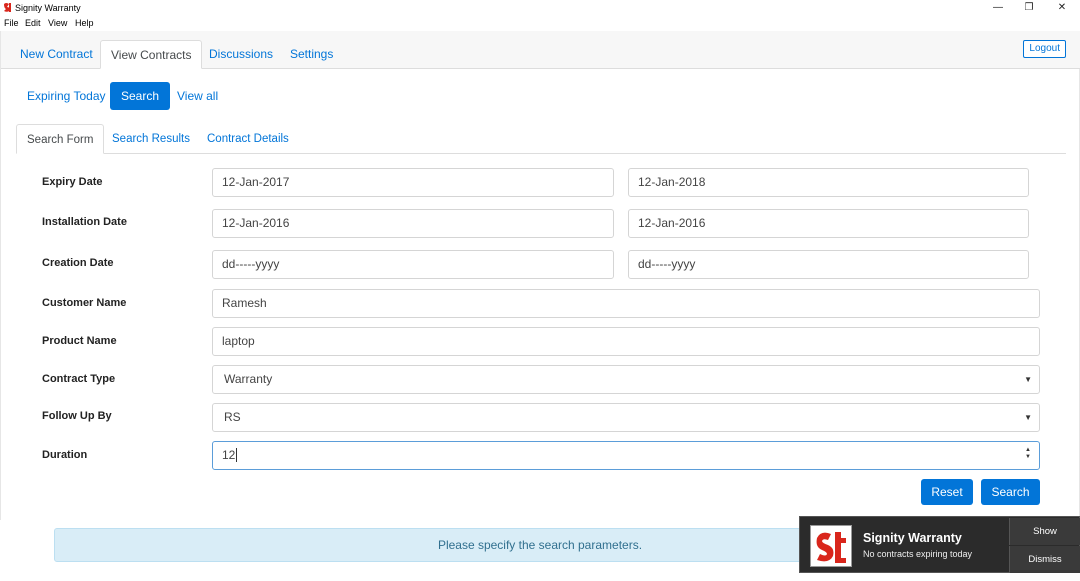 This screenshot has width=1080, height=581. What do you see at coordinates (151, 54) in the screenshot?
I see `tab-view-contracts: View Contracts` at bounding box center [151, 54].